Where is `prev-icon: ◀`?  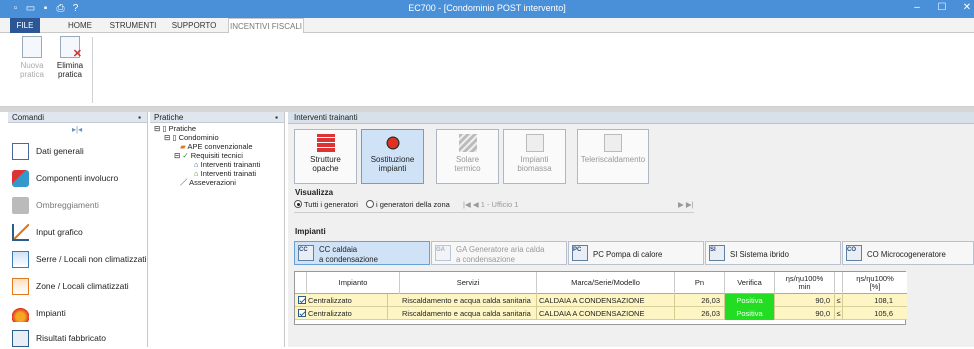 prev-icon: ◀ is located at coordinates (476, 204).